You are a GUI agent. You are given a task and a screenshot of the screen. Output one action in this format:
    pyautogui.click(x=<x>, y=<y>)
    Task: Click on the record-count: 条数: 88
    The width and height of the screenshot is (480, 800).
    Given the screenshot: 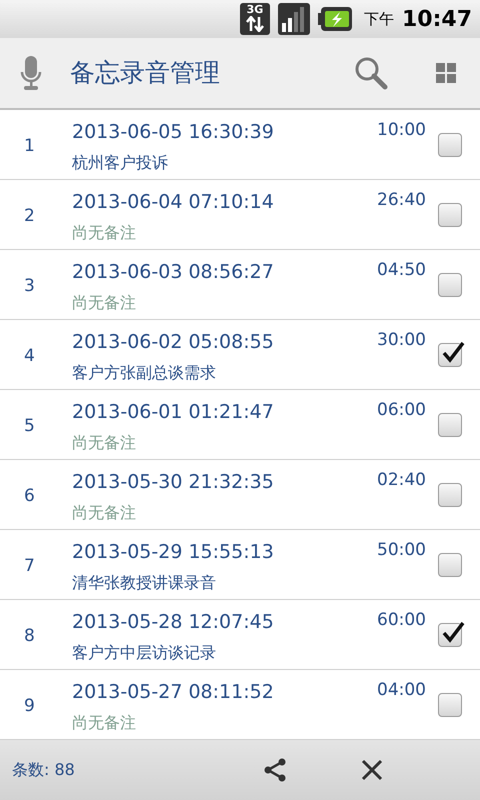 What is the action you would take?
    pyautogui.click(x=43, y=770)
    